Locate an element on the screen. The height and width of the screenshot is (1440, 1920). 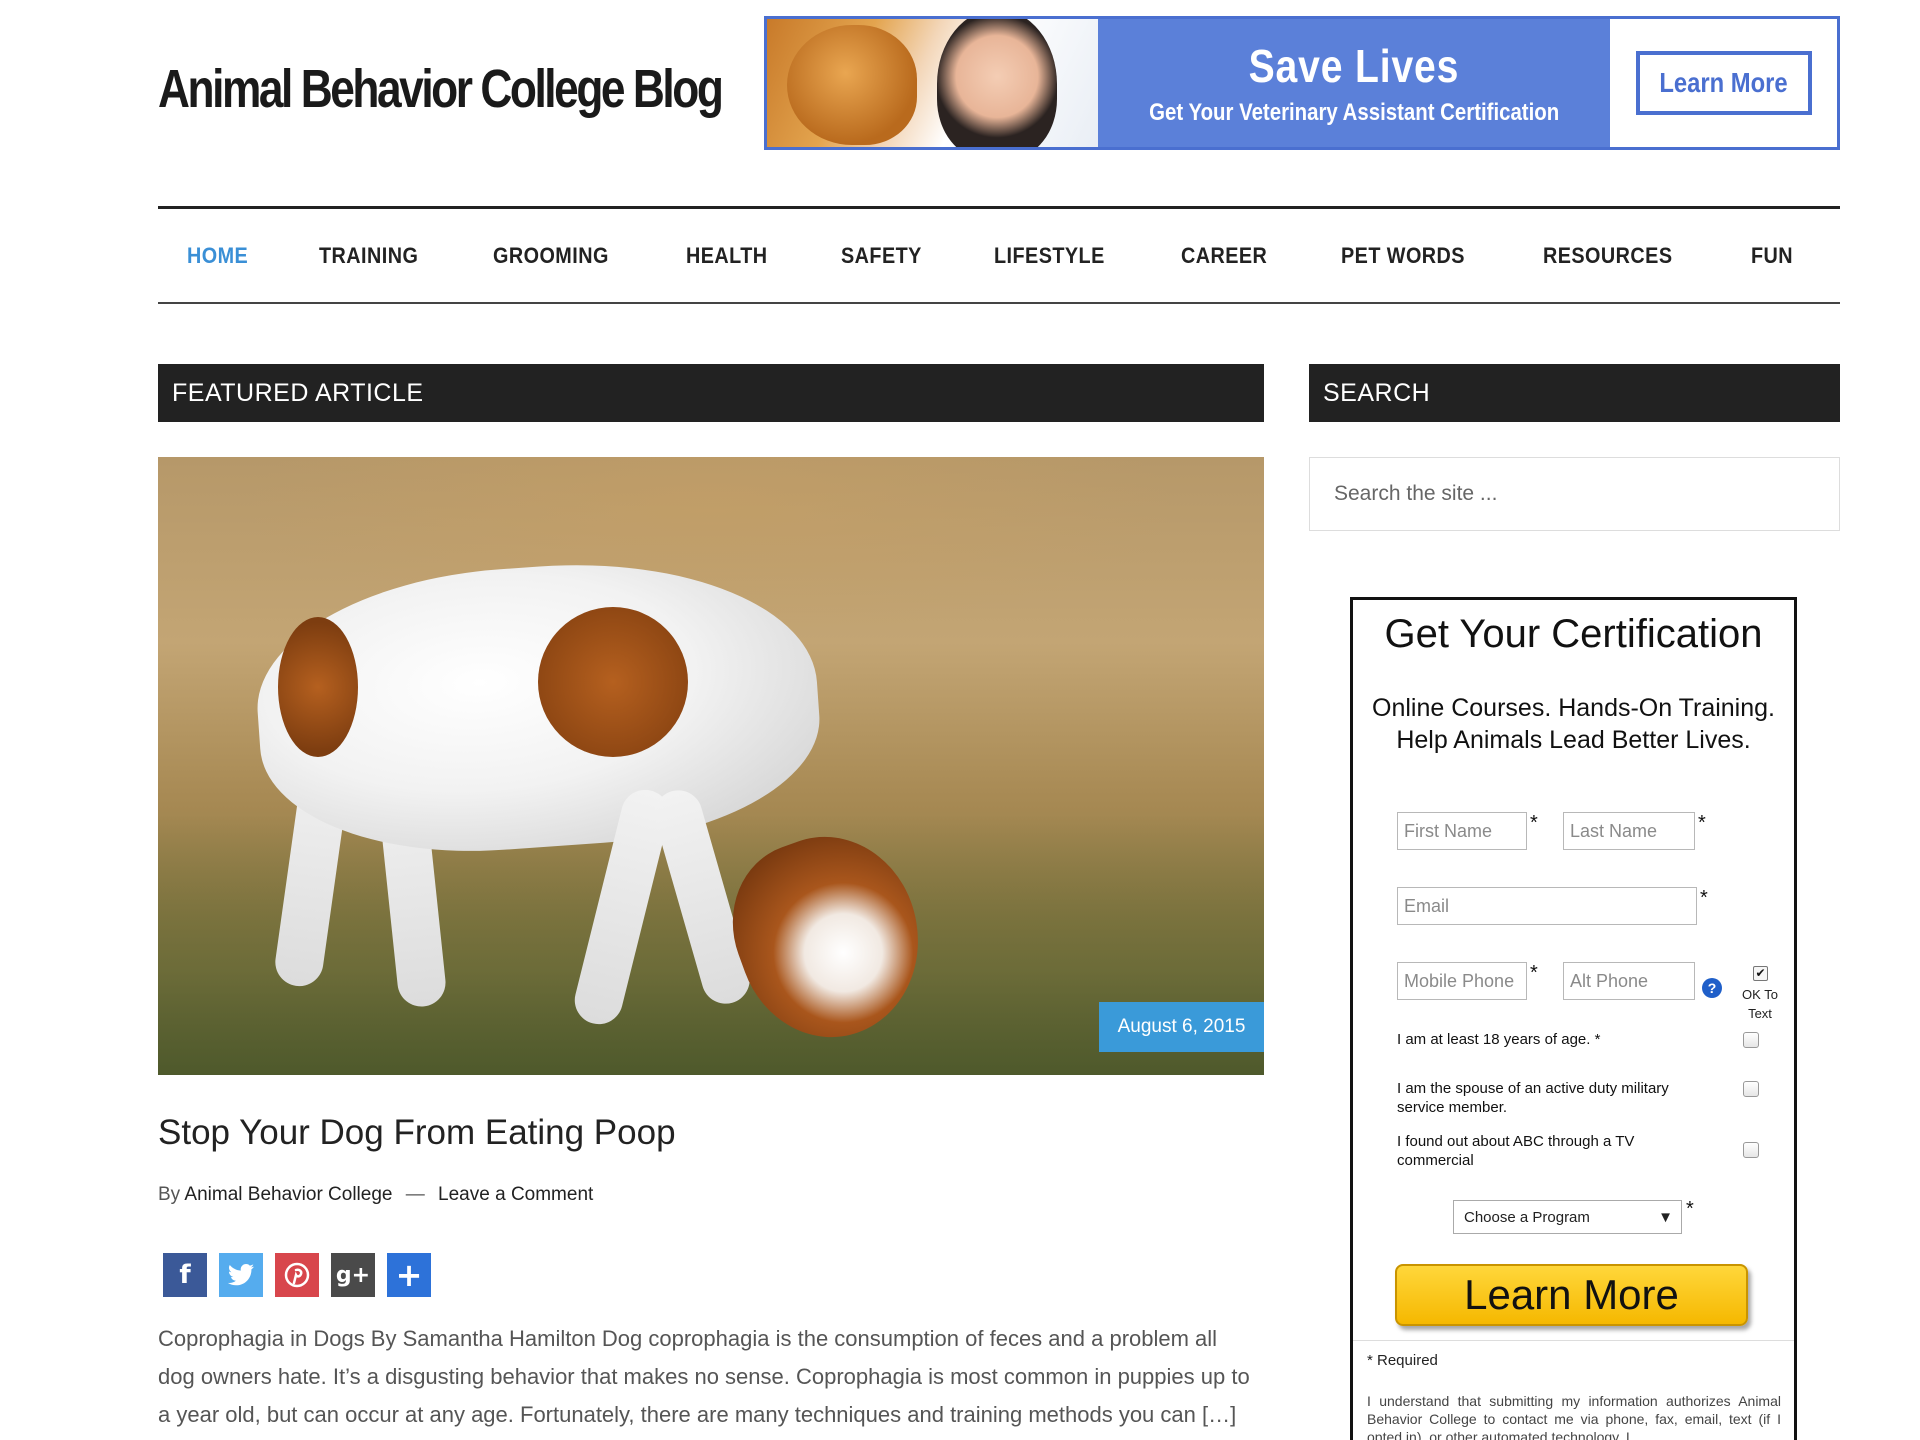
meta-by: By is located at coordinates (169, 1194).